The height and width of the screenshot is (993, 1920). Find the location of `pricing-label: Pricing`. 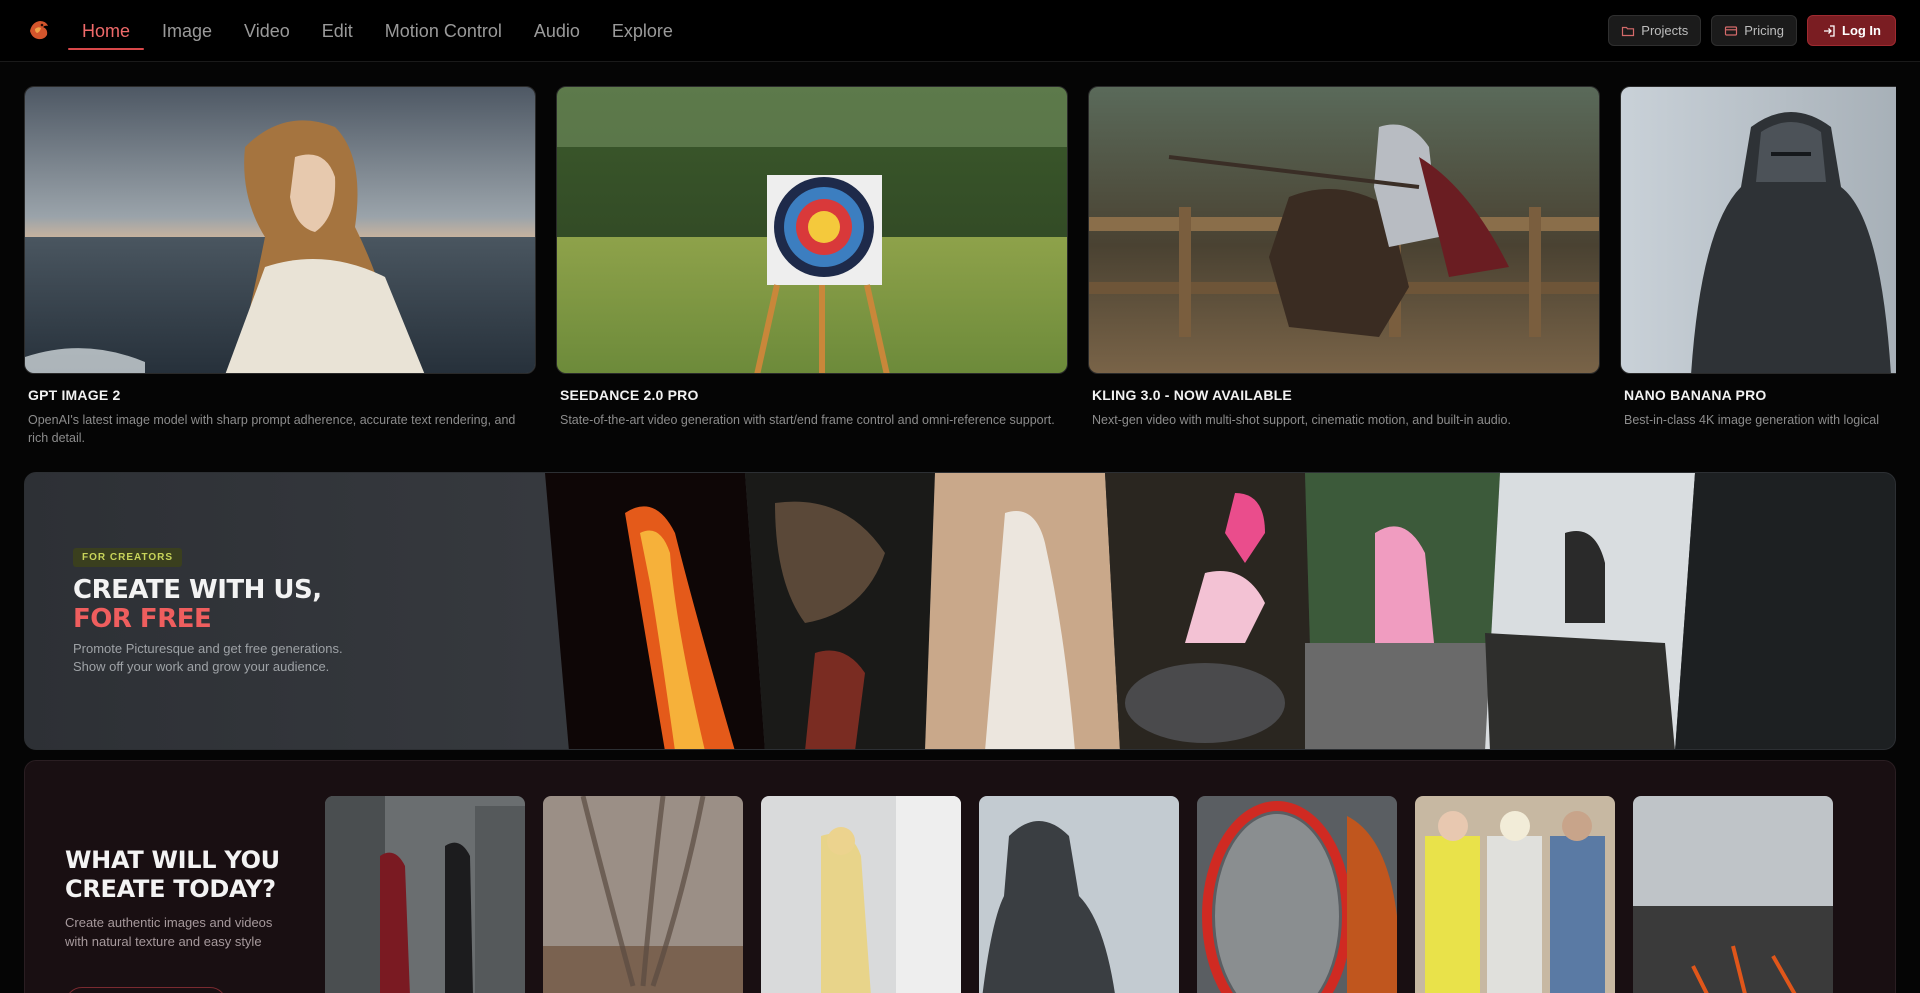

pricing-label: Pricing is located at coordinates (1764, 30).